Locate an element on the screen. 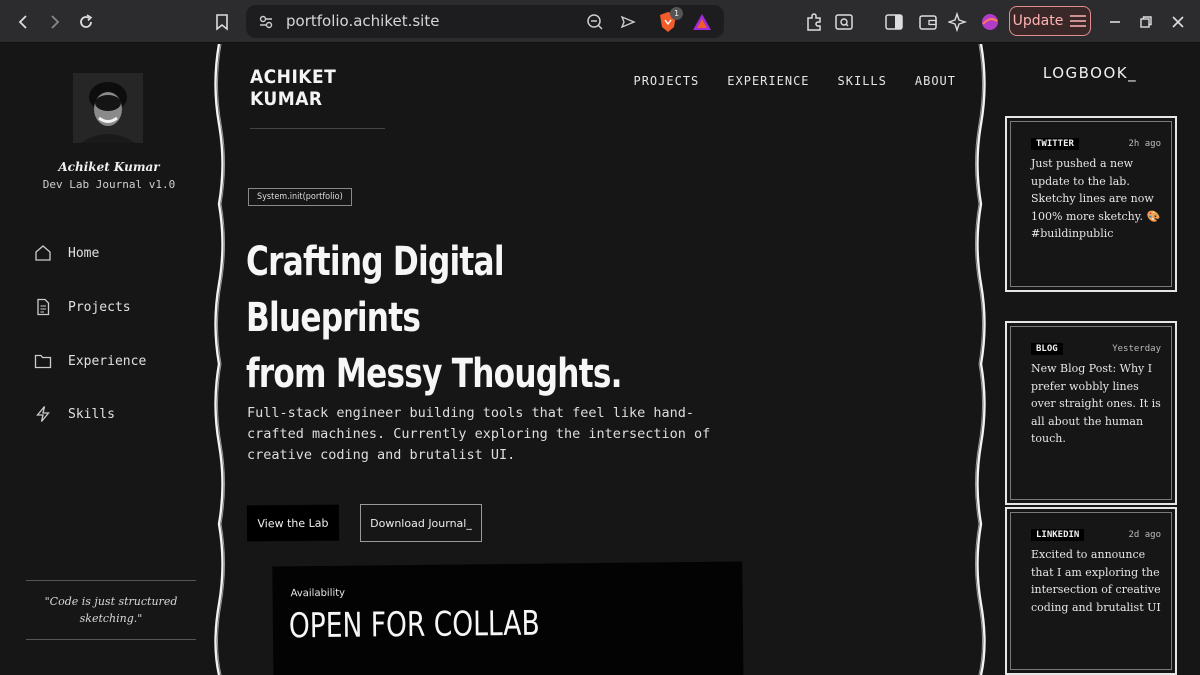  shields-count-badge: 1 is located at coordinates (676, 13).